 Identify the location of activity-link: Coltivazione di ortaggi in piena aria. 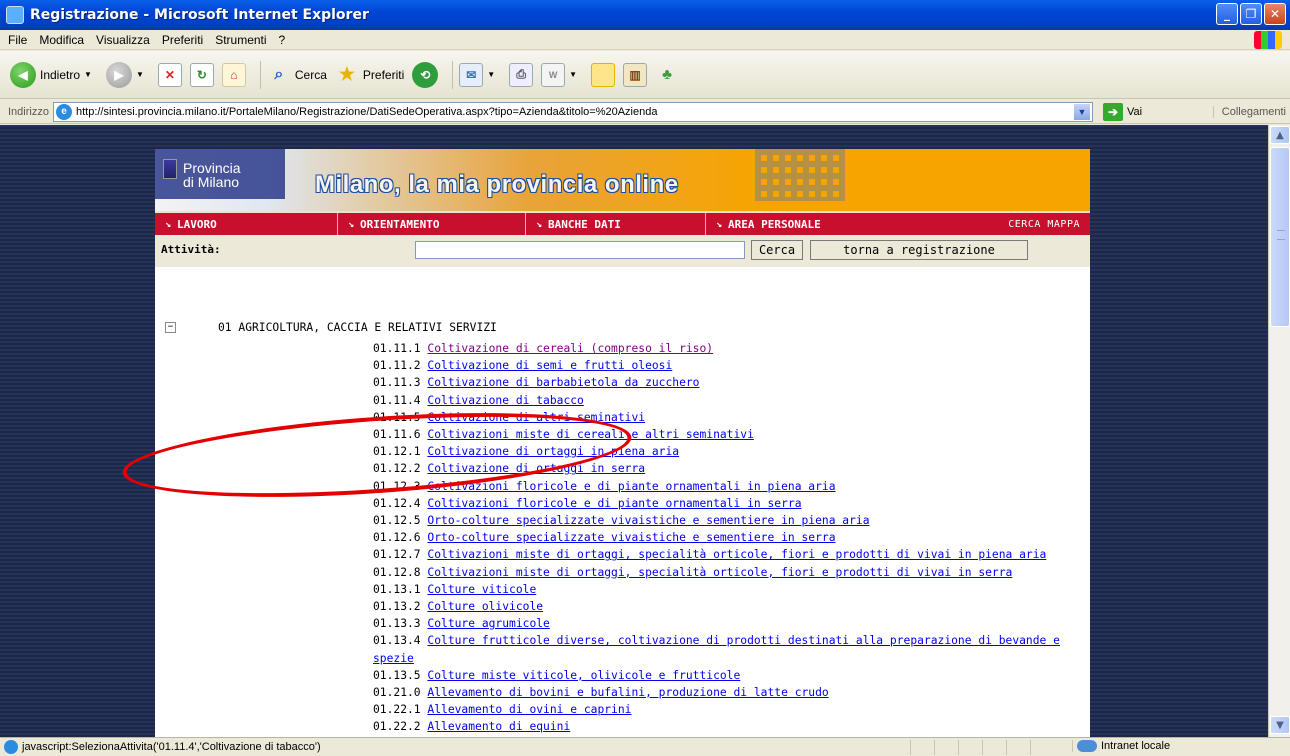
(553, 451).